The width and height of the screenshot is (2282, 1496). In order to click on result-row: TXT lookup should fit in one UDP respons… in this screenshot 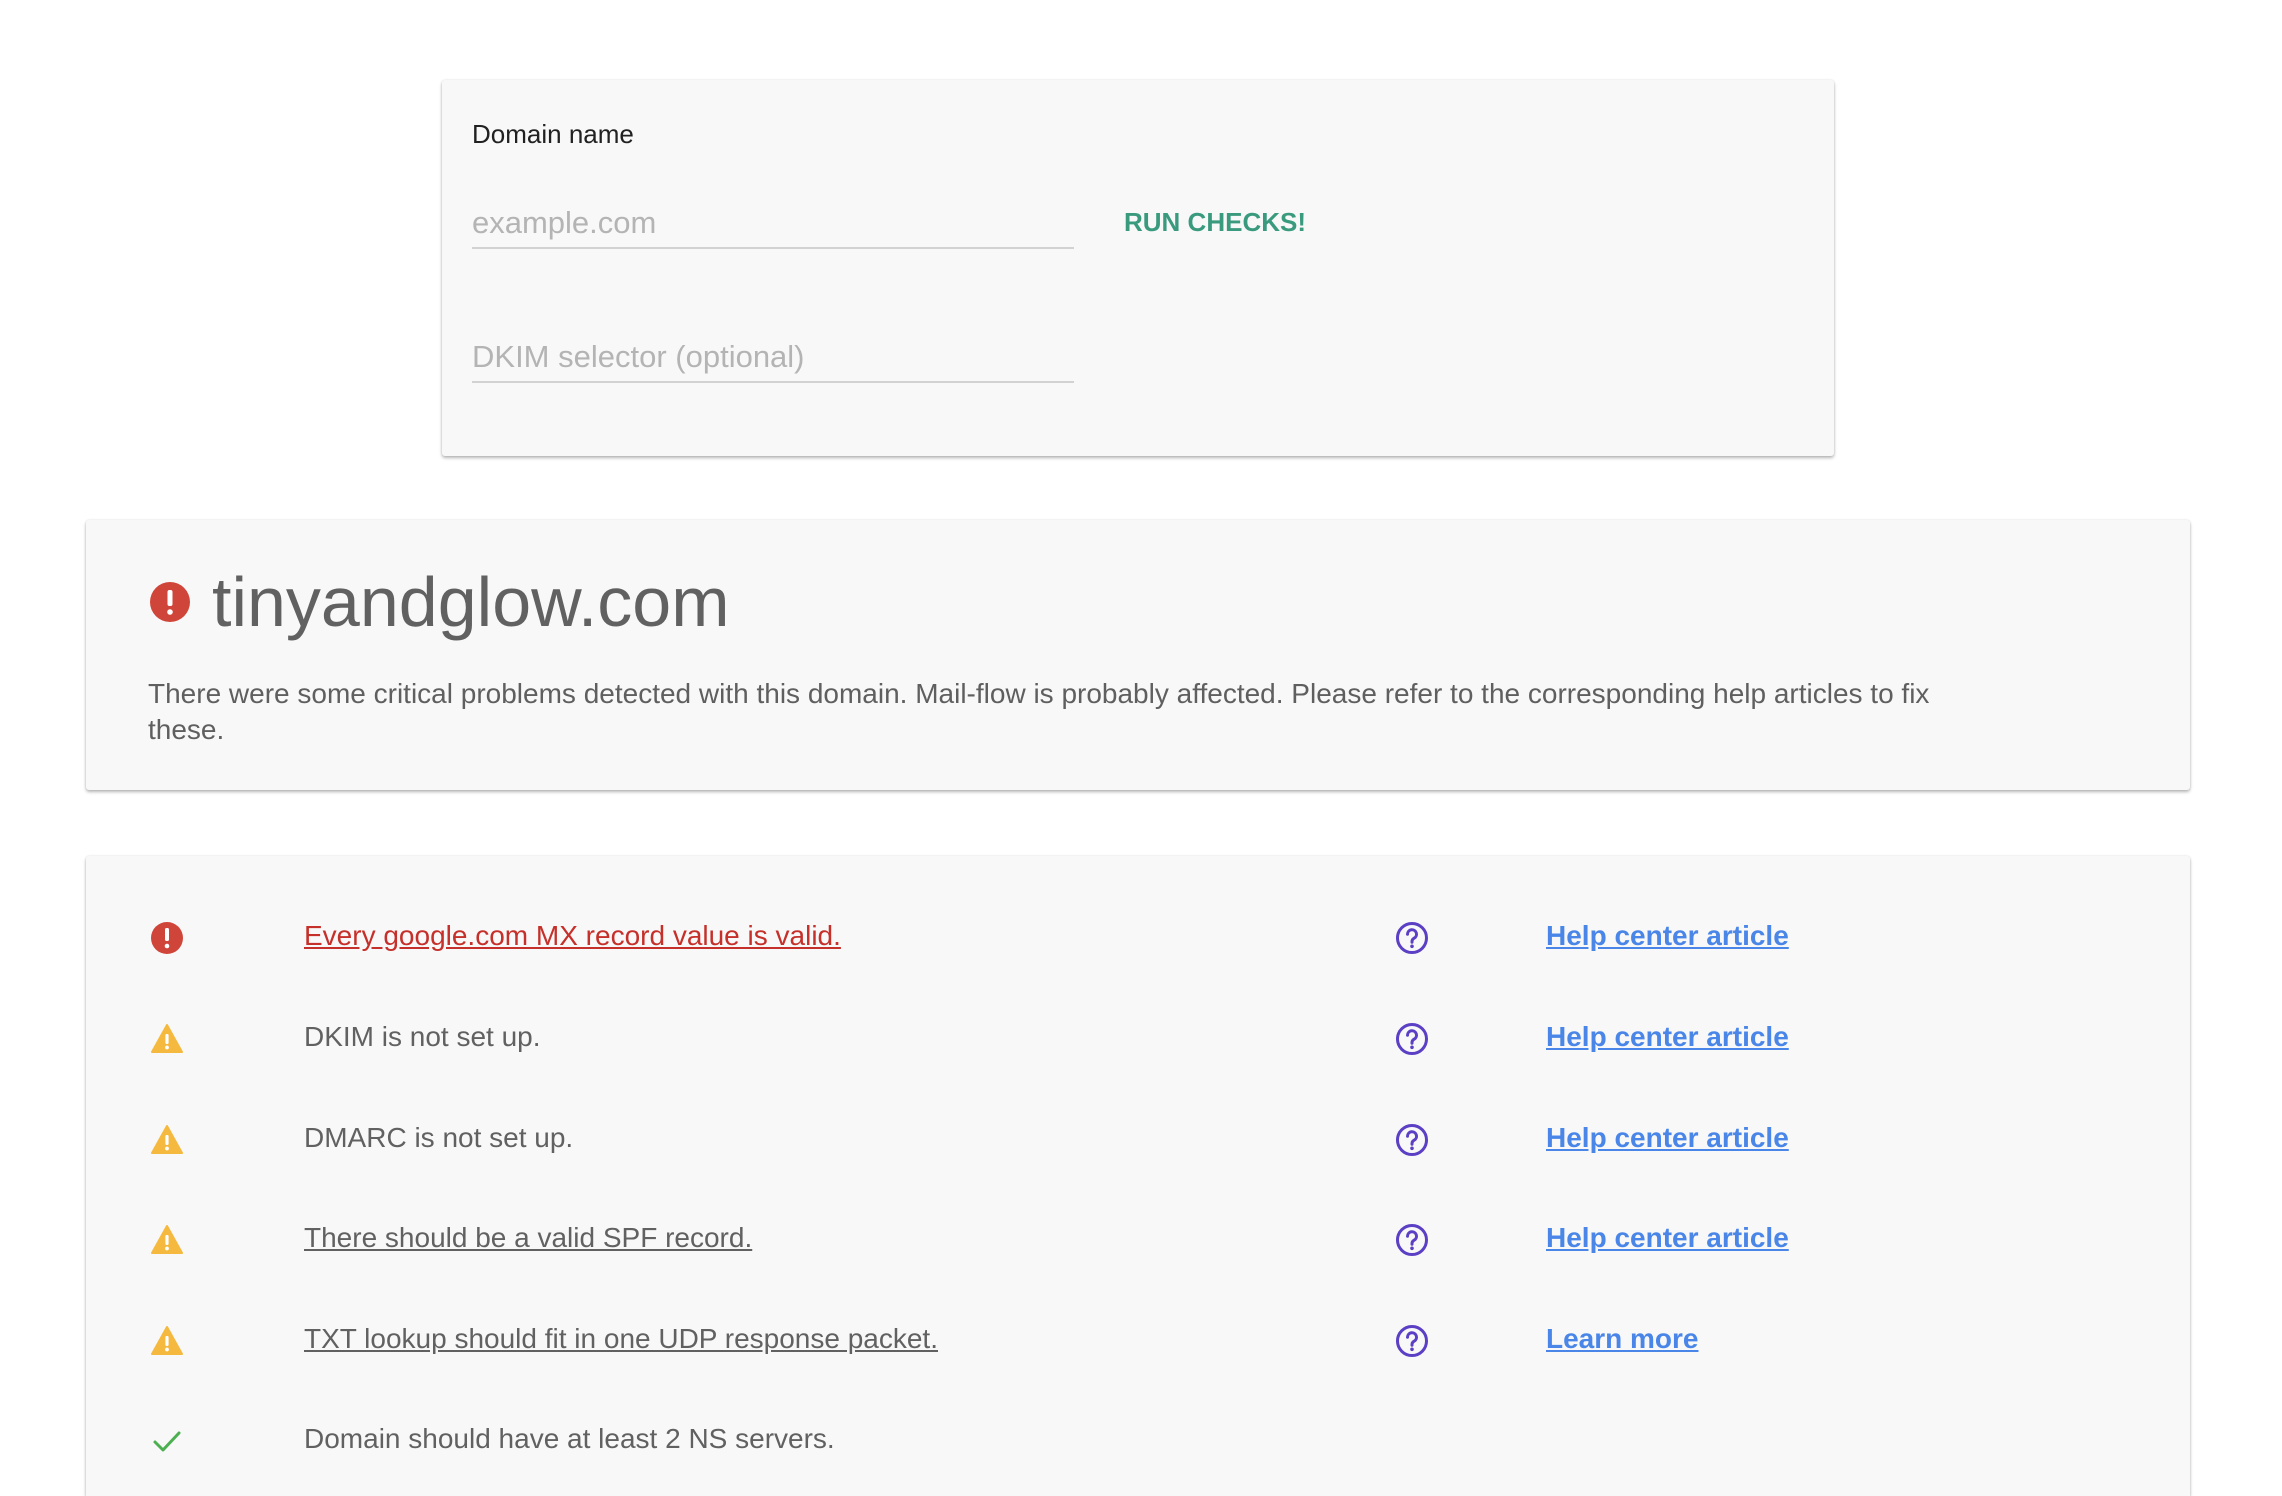, I will do `click(1138, 1341)`.